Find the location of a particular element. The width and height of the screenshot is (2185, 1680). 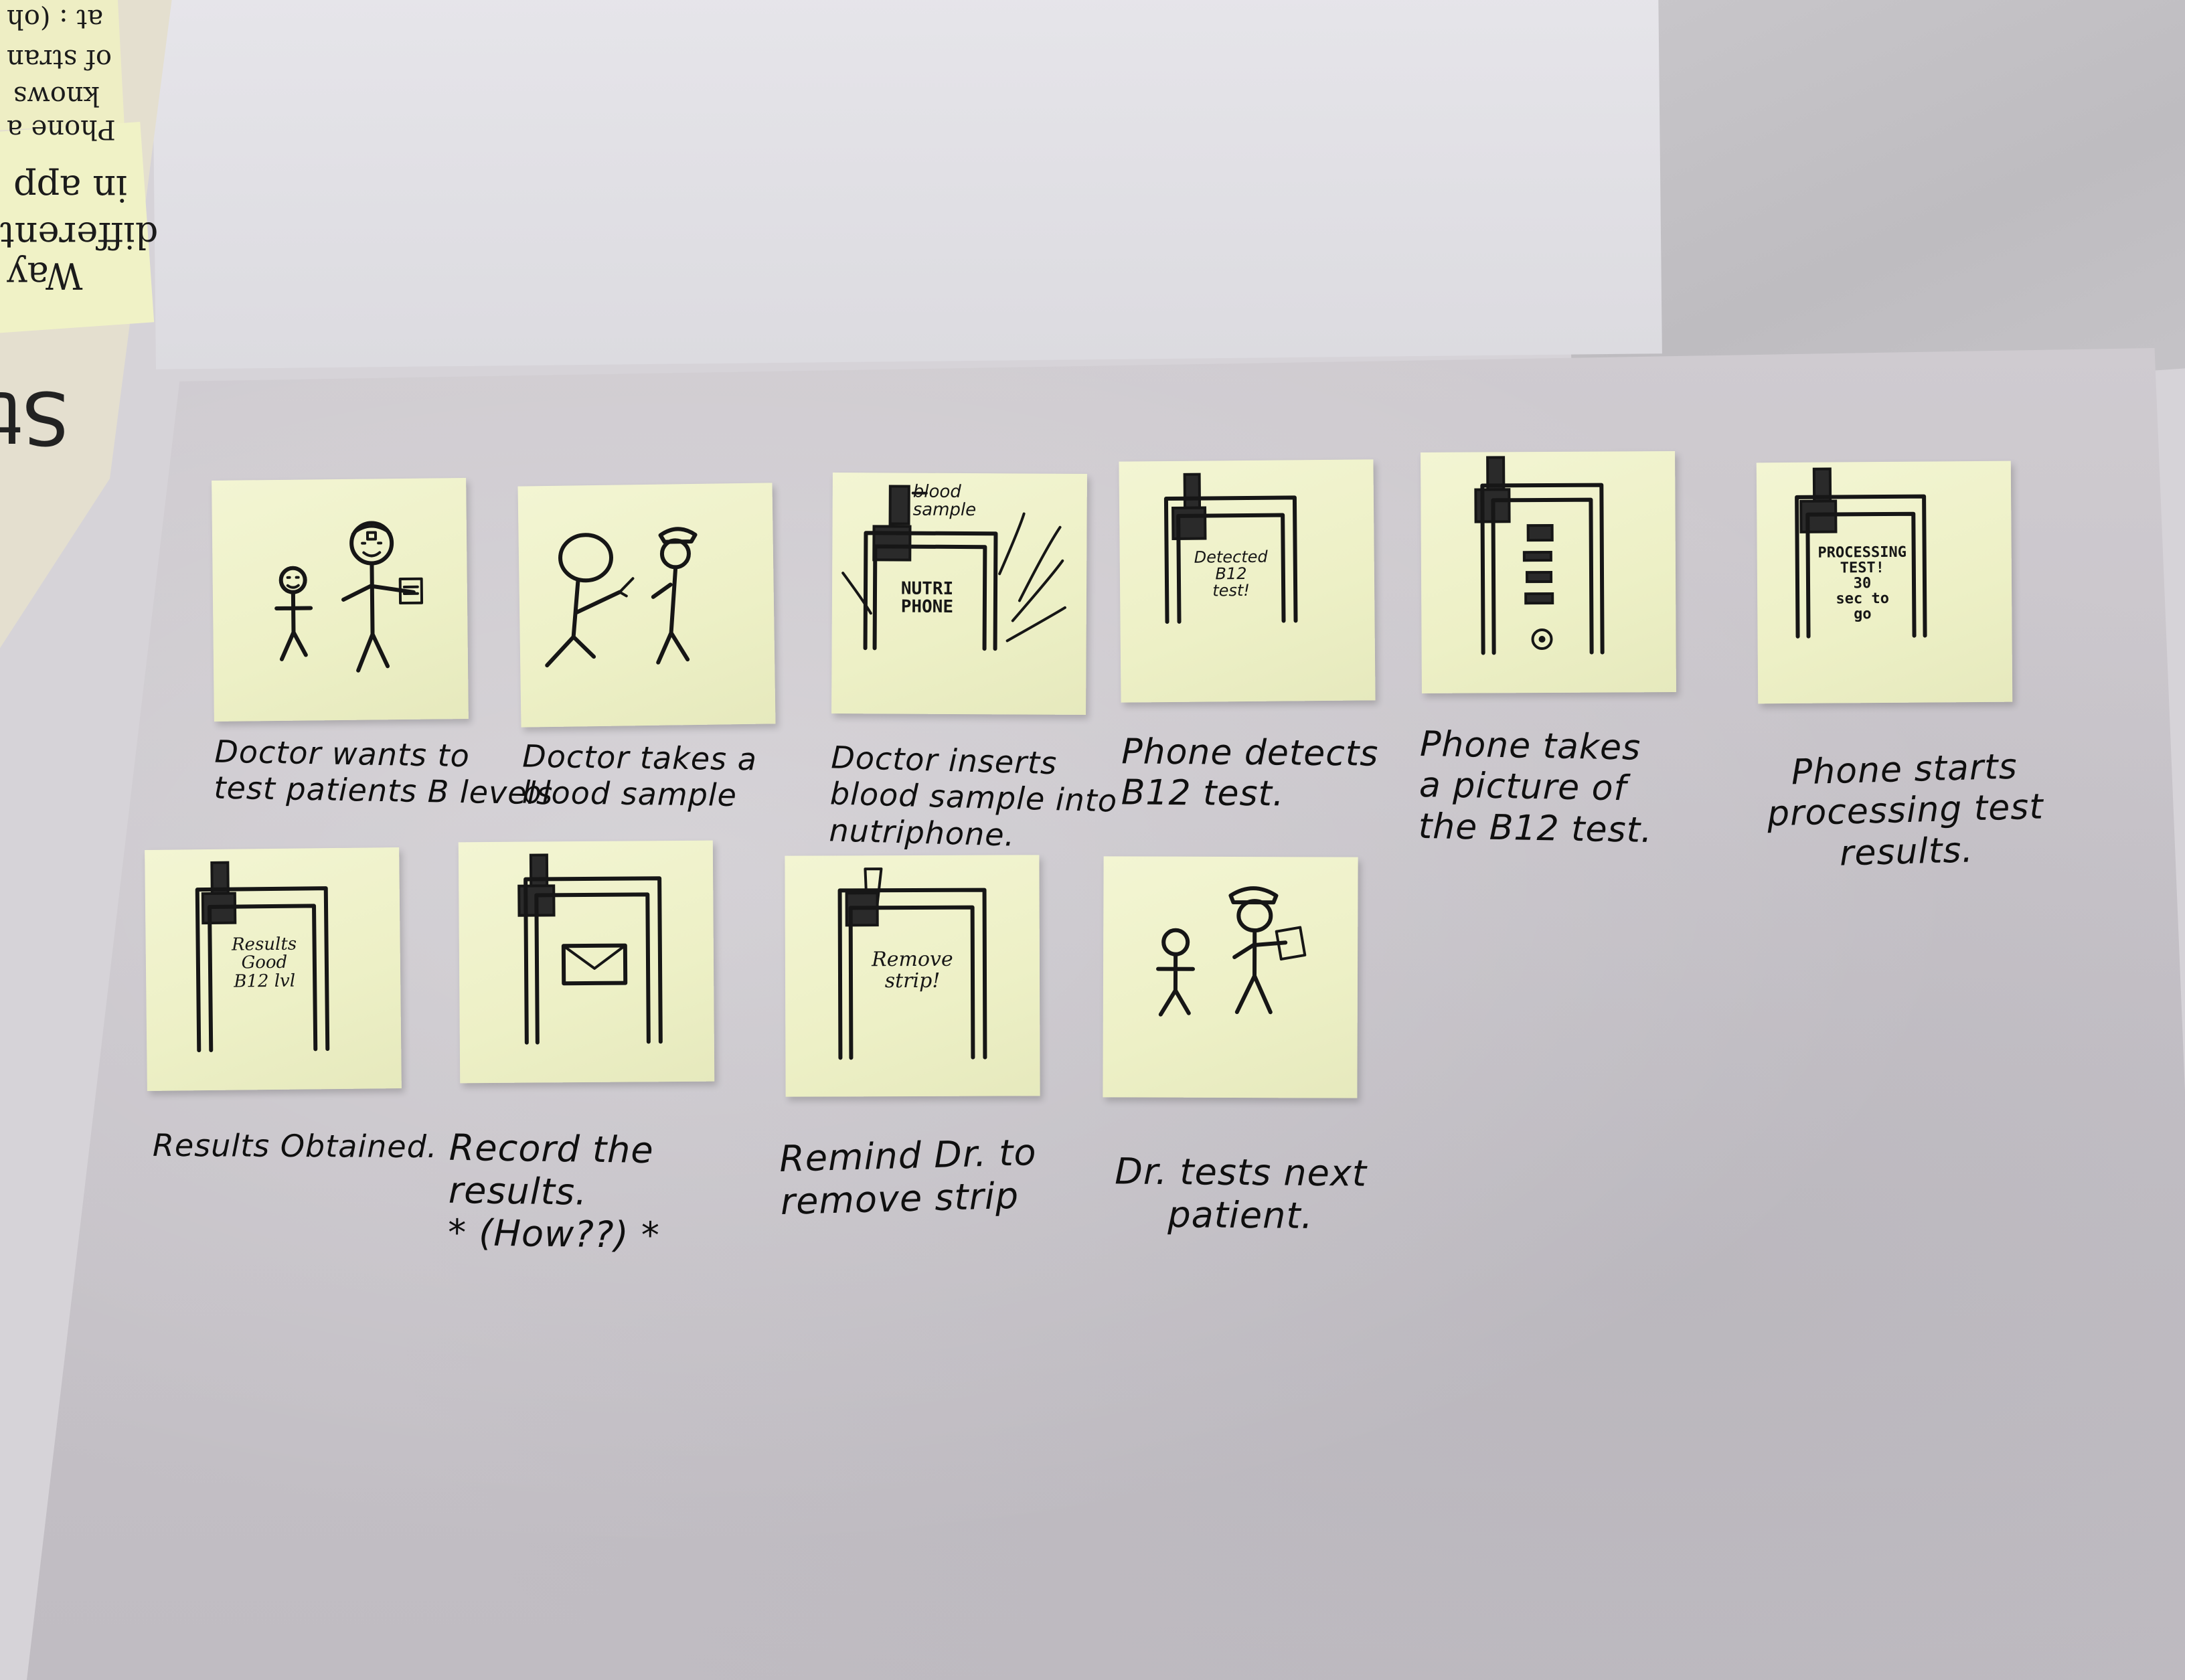

sticky-note-4: Detected B12 test! is located at coordinates (1247, 581).